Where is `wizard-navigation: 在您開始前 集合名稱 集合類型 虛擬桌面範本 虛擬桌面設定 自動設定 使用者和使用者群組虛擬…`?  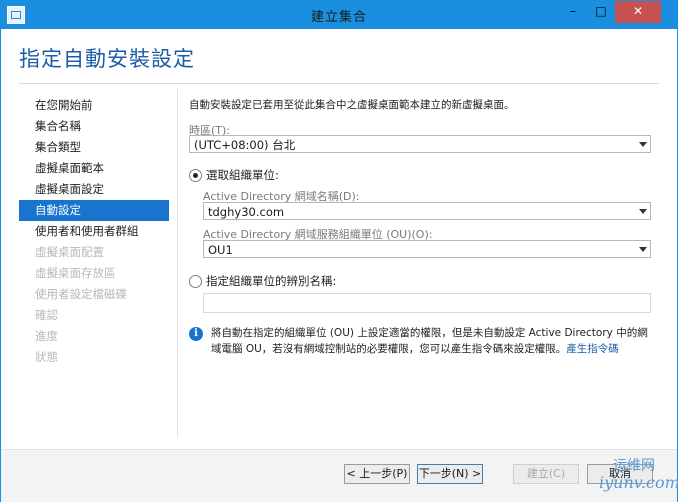 wizard-navigation: 在您開始前 集合名稱 集合類型 虛擬桌面範本 虛擬桌面設定 自動設定 使用者和使用者群組虛擬… is located at coordinates (94, 231).